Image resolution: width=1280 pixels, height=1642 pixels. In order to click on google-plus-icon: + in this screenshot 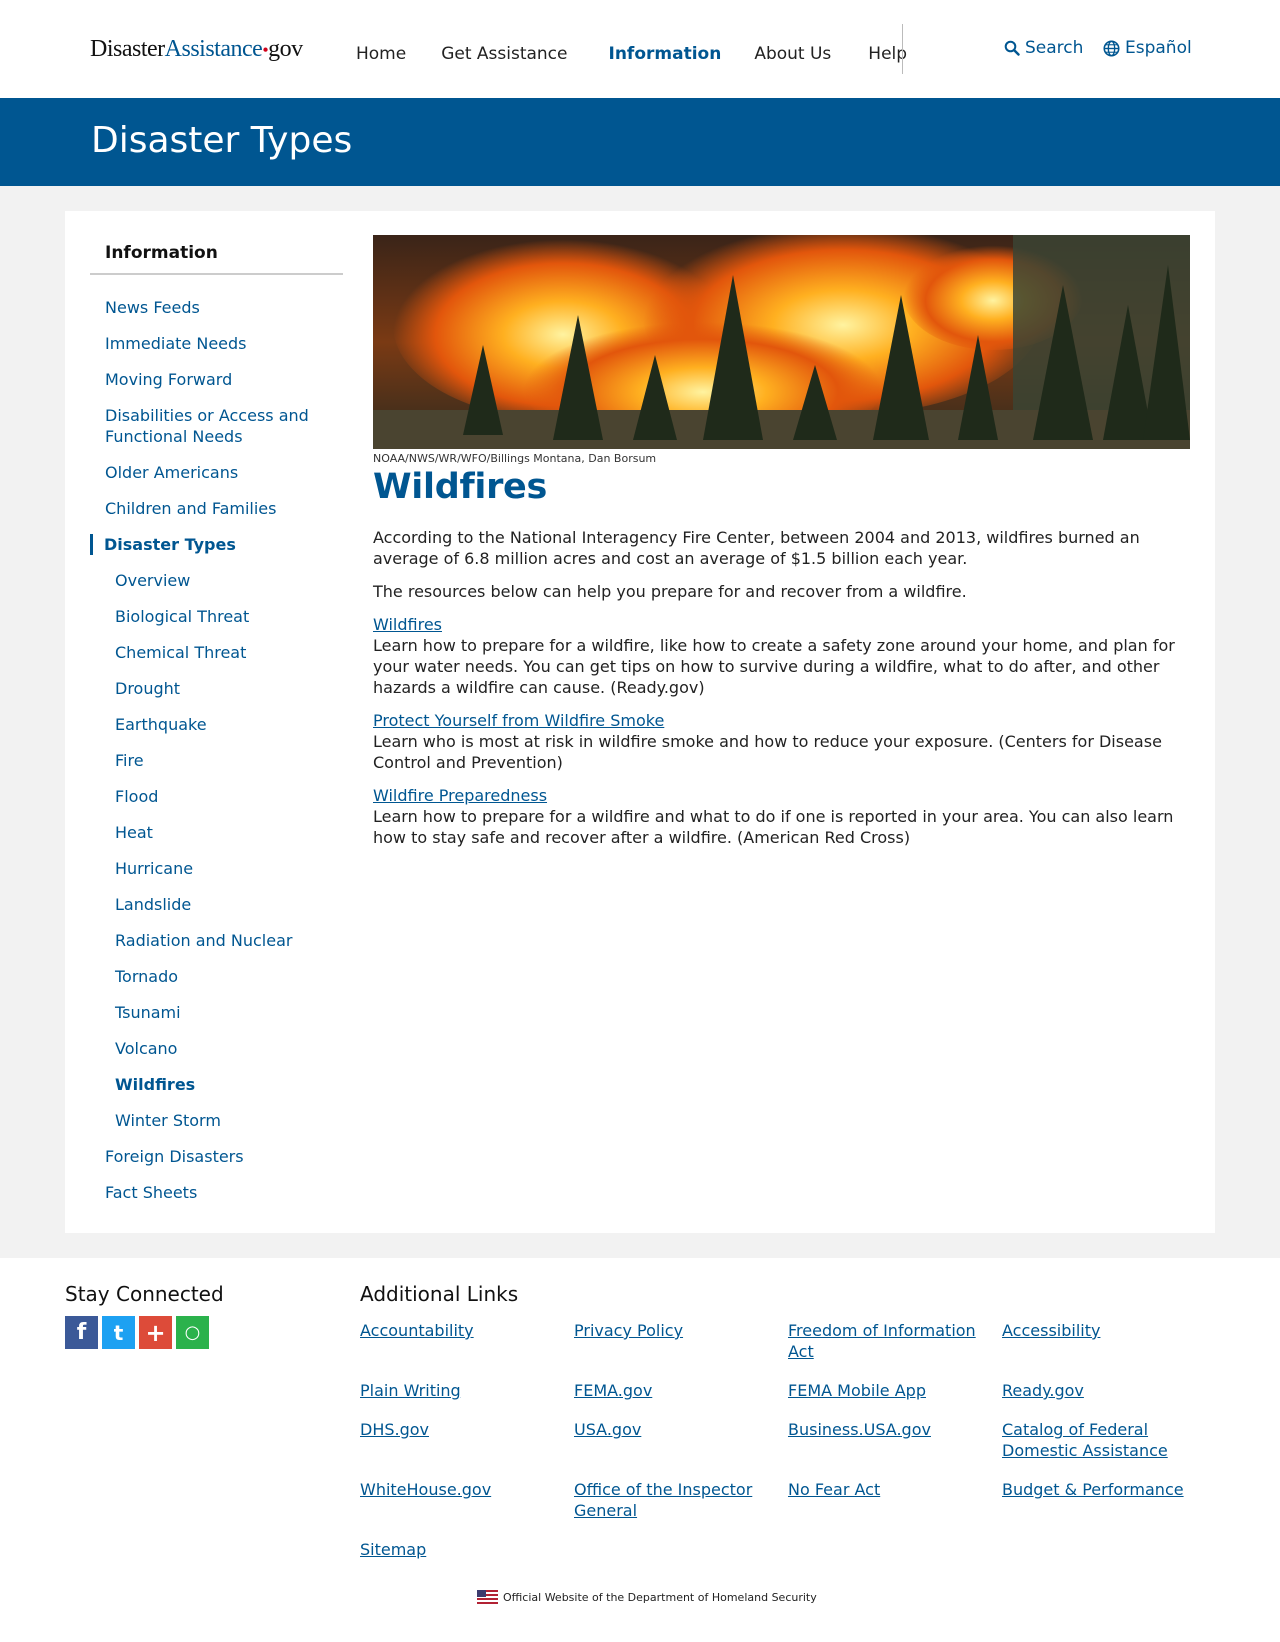, I will do `click(155, 1332)`.